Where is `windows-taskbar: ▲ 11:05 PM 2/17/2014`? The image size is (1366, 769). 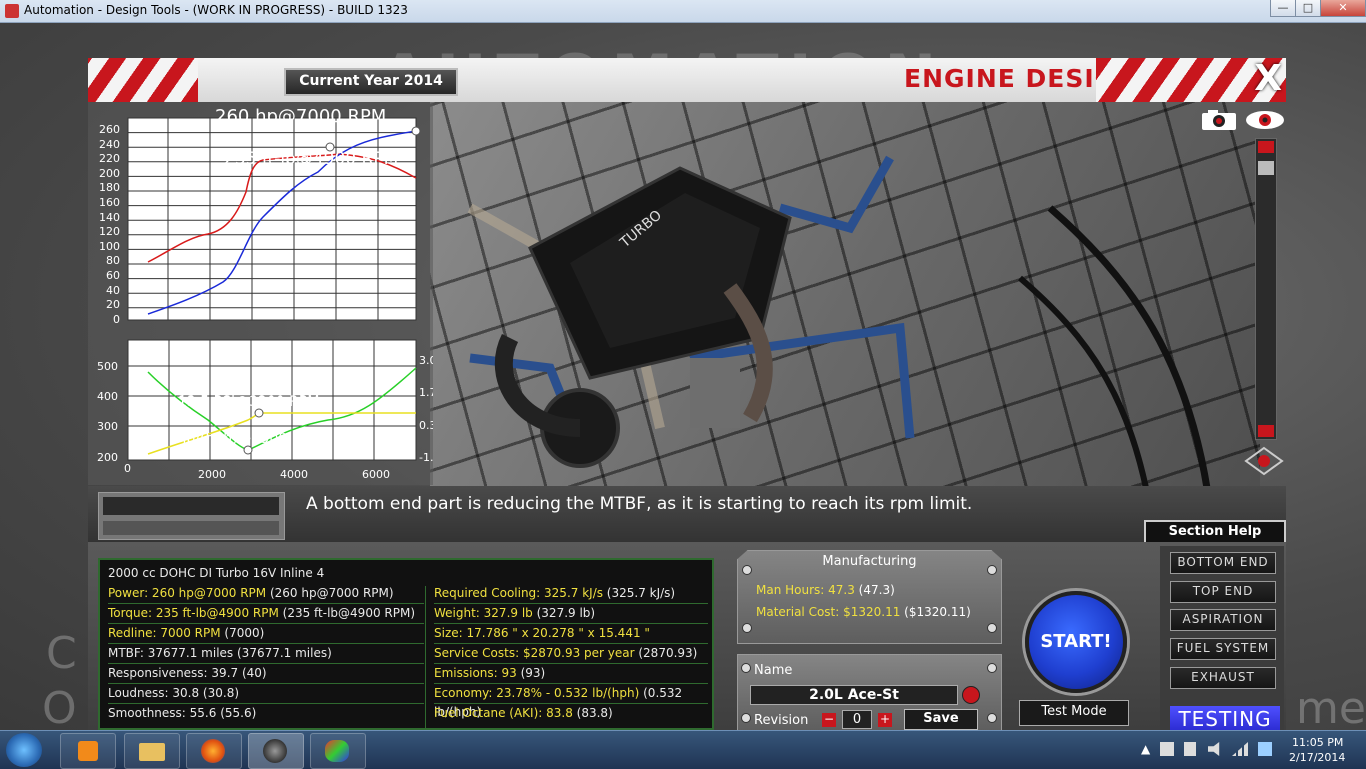
windows-taskbar: ▲ 11:05 PM 2/17/2014 is located at coordinates (683, 749).